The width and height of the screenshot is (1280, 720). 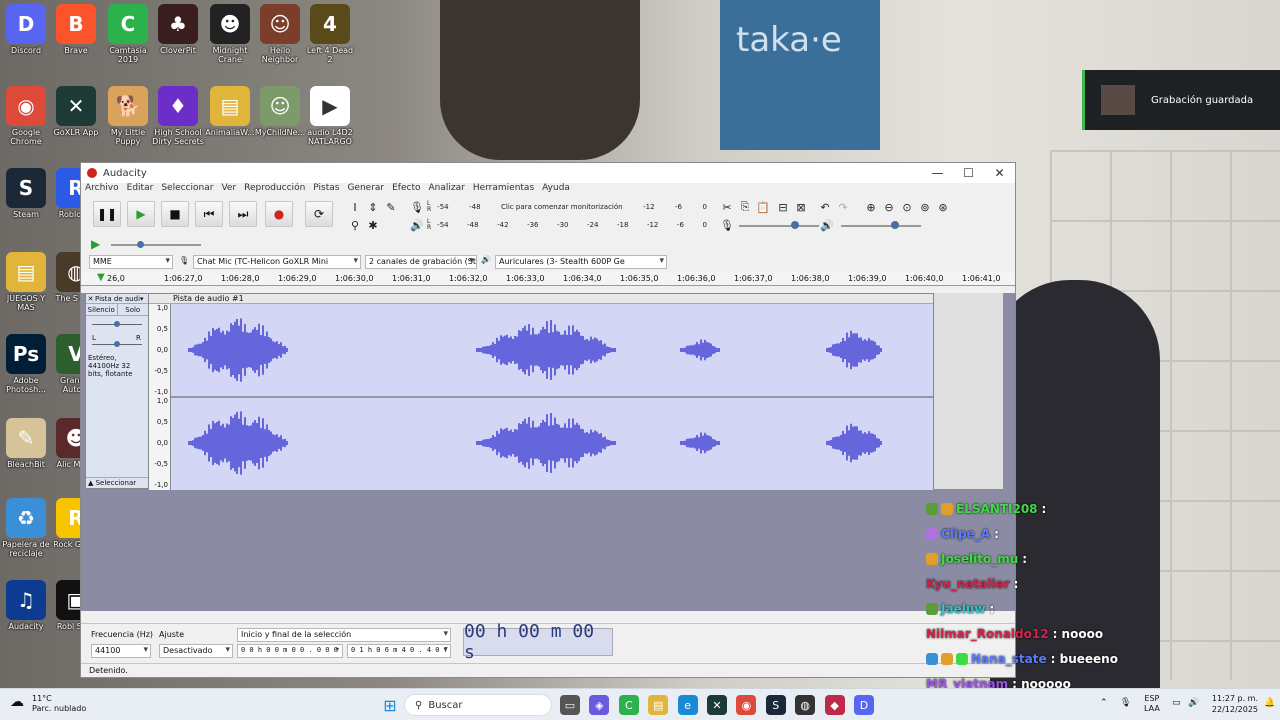 What do you see at coordinates (175, 214) in the screenshot?
I see `stop-button: ■` at bounding box center [175, 214].